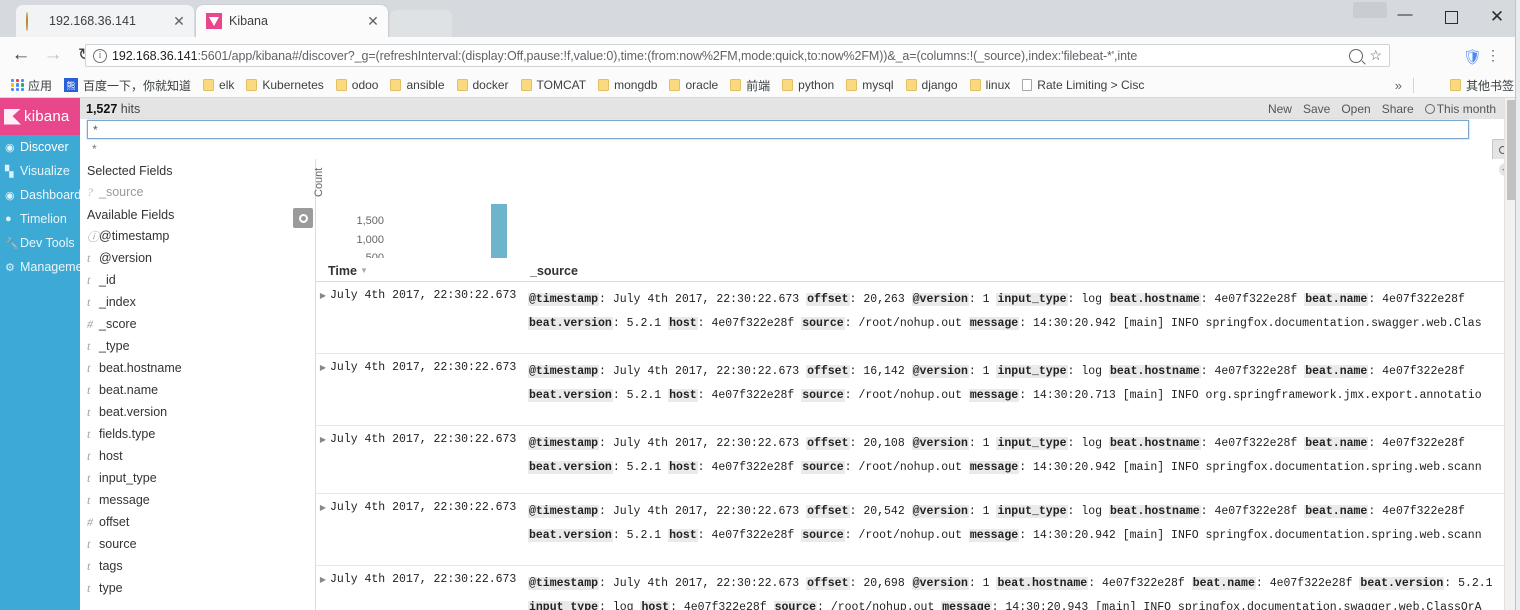 The height and width of the screenshot is (610, 1520). What do you see at coordinates (1405, 17) in the screenshot?
I see `minimize-button: —` at bounding box center [1405, 17].